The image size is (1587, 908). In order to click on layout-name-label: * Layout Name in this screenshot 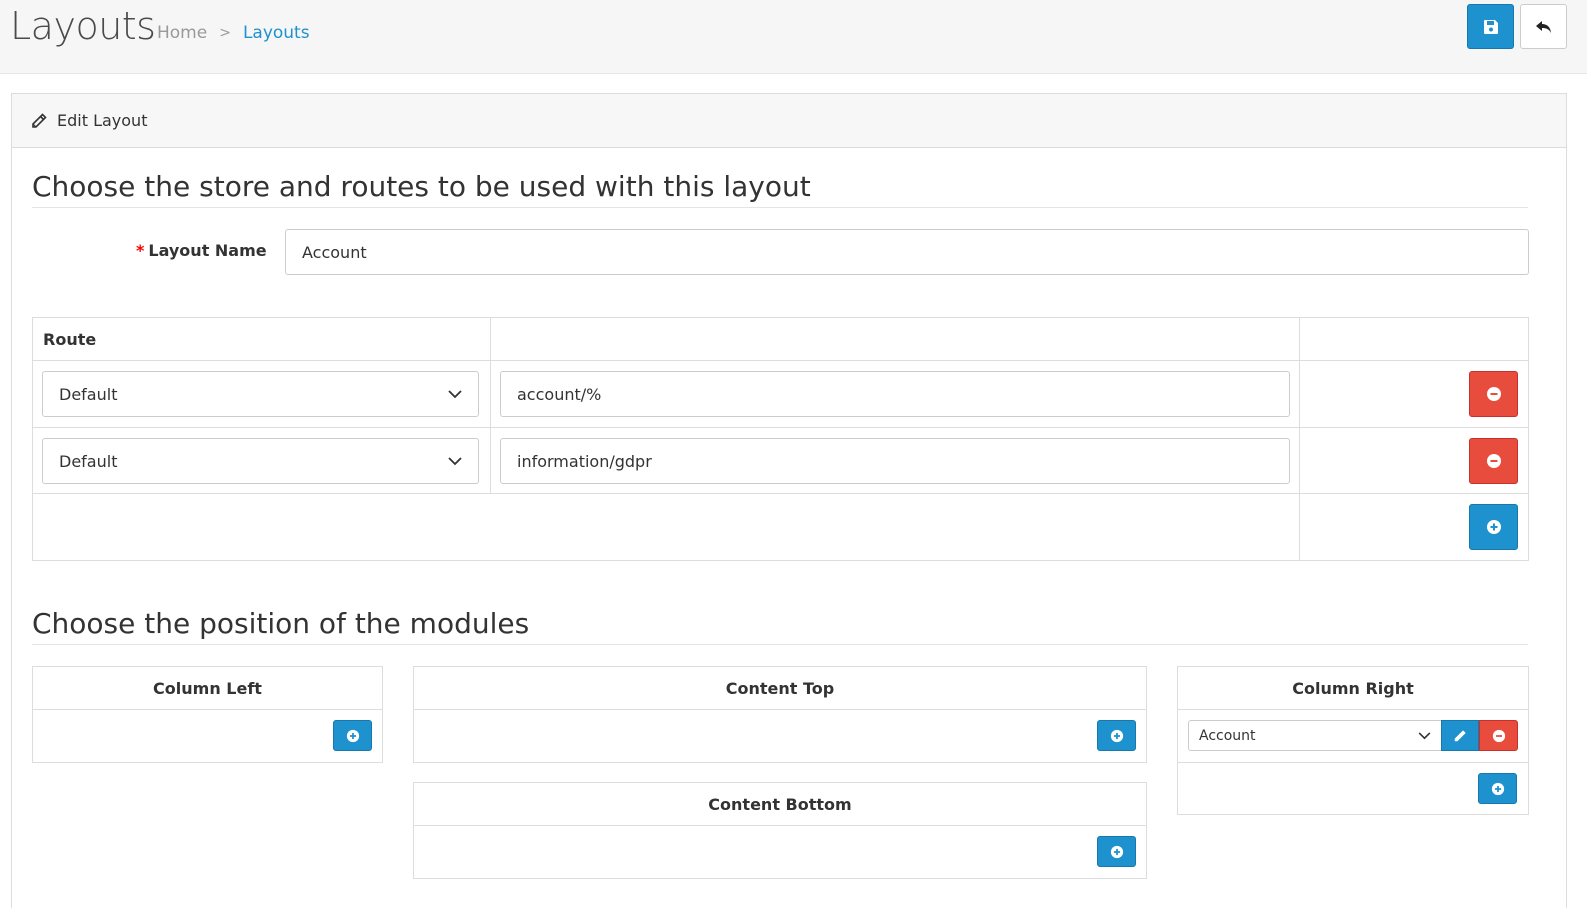, I will do `click(201, 250)`.